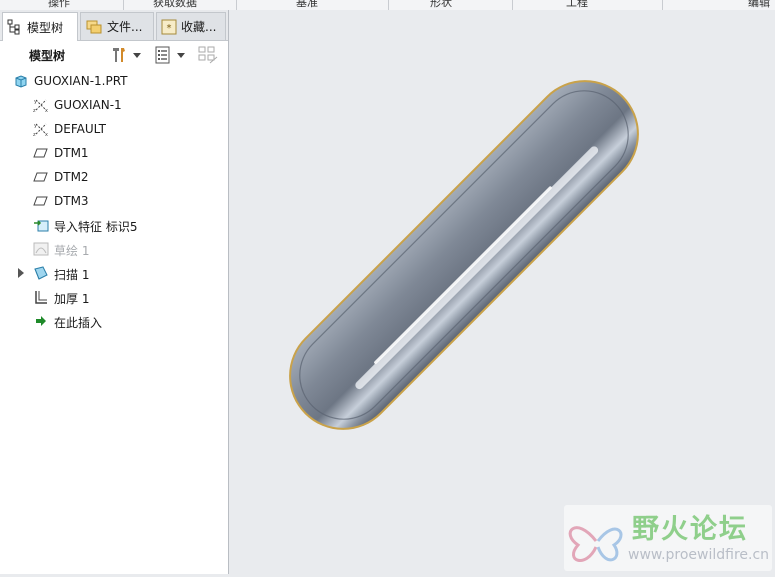  What do you see at coordinates (96, 227) in the screenshot?
I see `tree-item-label: 导入特征 标识5` at bounding box center [96, 227].